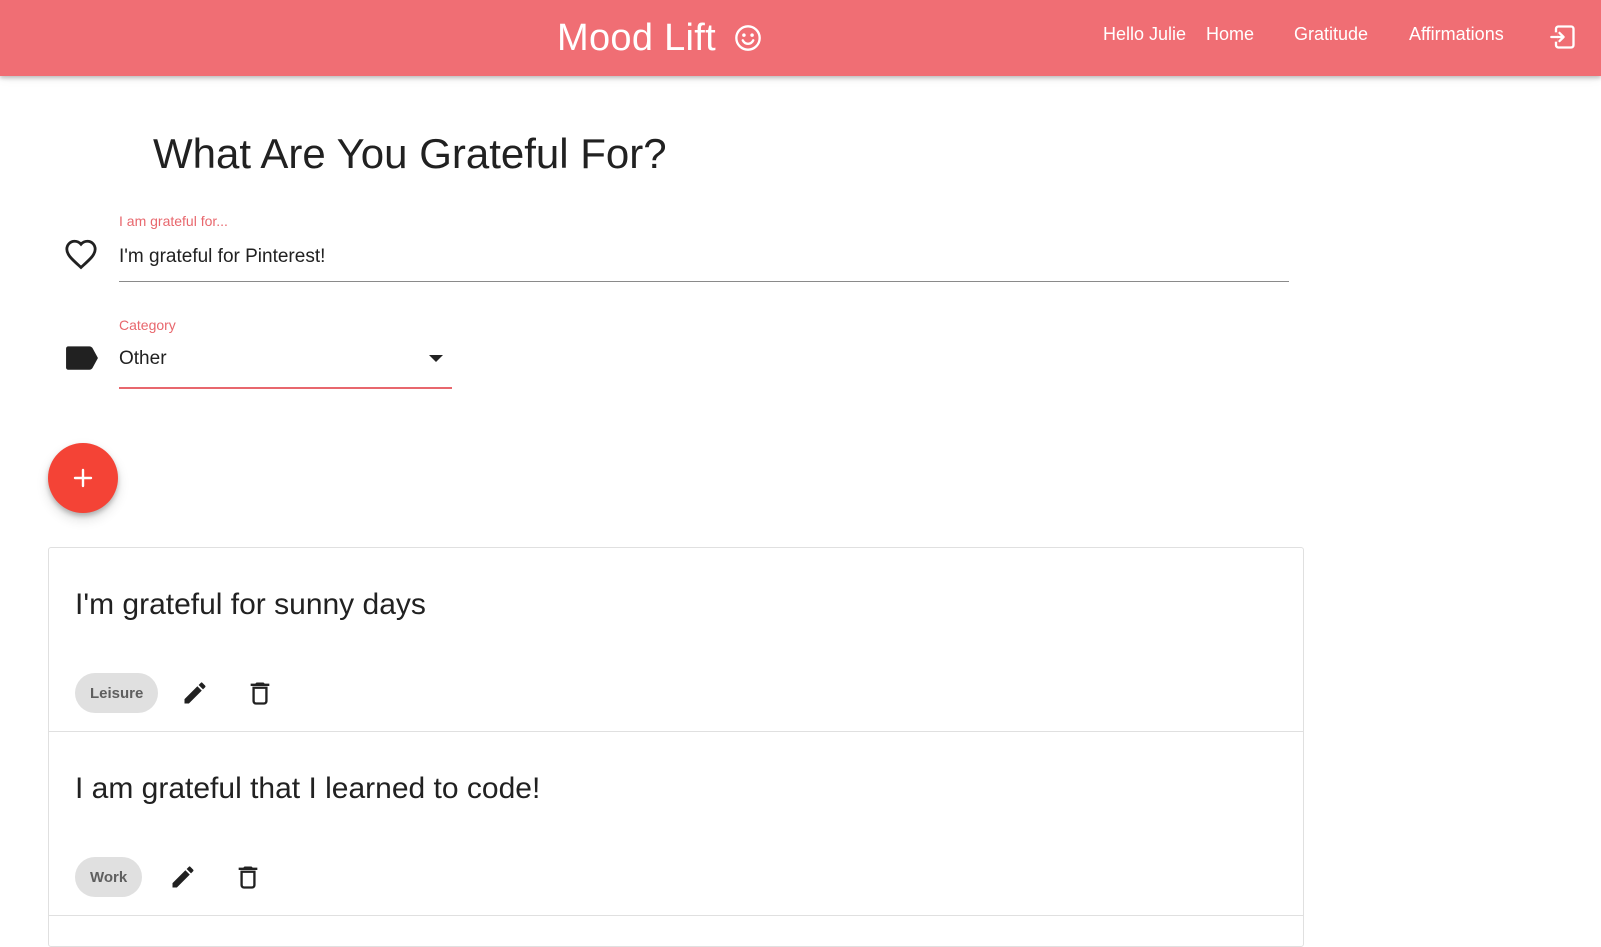  Describe the element at coordinates (143, 358) in the screenshot. I see `category-selected-value: Other` at that location.